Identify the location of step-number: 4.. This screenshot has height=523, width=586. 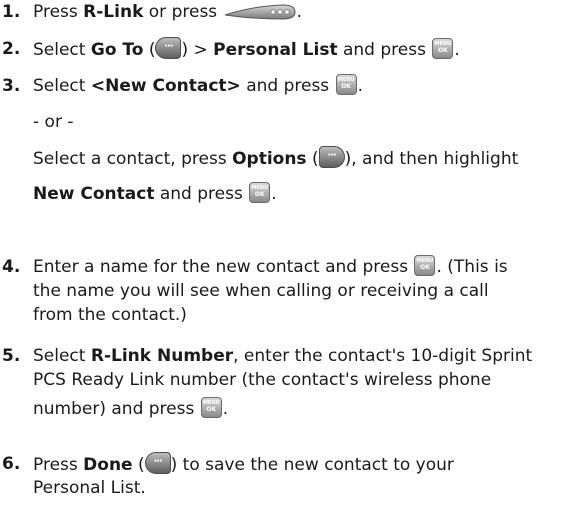
(11, 267).